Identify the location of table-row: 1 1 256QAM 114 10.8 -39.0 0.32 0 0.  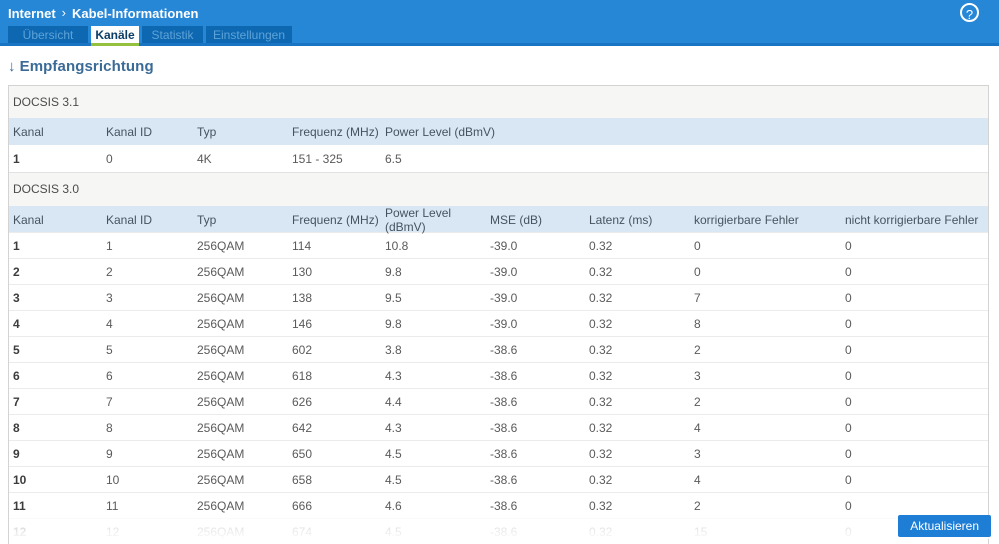
(498, 245).